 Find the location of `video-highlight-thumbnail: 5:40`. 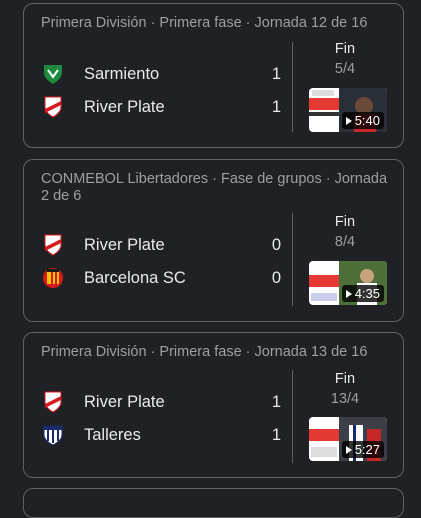

video-highlight-thumbnail: 5:40 is located at coordinates (348, 110).